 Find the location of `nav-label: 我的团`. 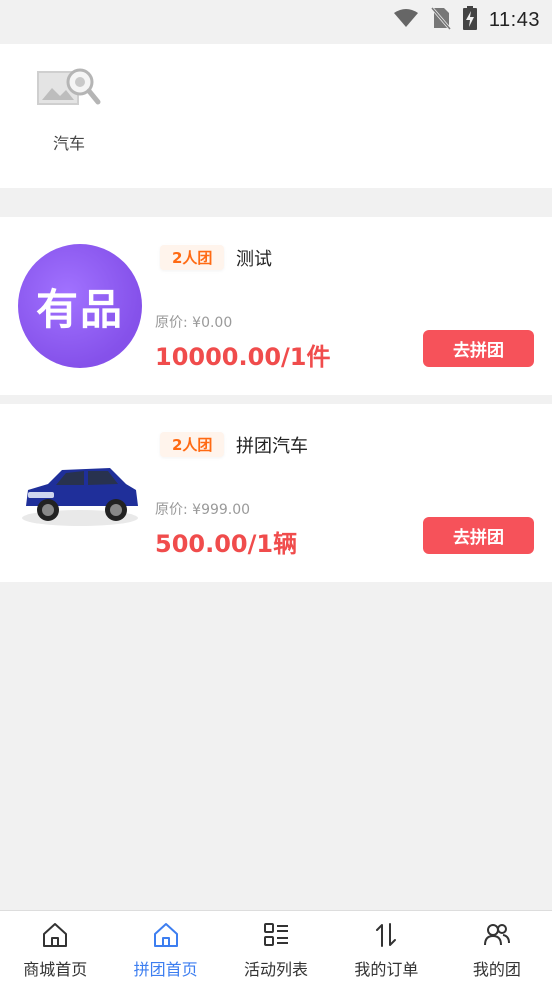

nav-label: 我的团 is located at coordinates (496, 969).